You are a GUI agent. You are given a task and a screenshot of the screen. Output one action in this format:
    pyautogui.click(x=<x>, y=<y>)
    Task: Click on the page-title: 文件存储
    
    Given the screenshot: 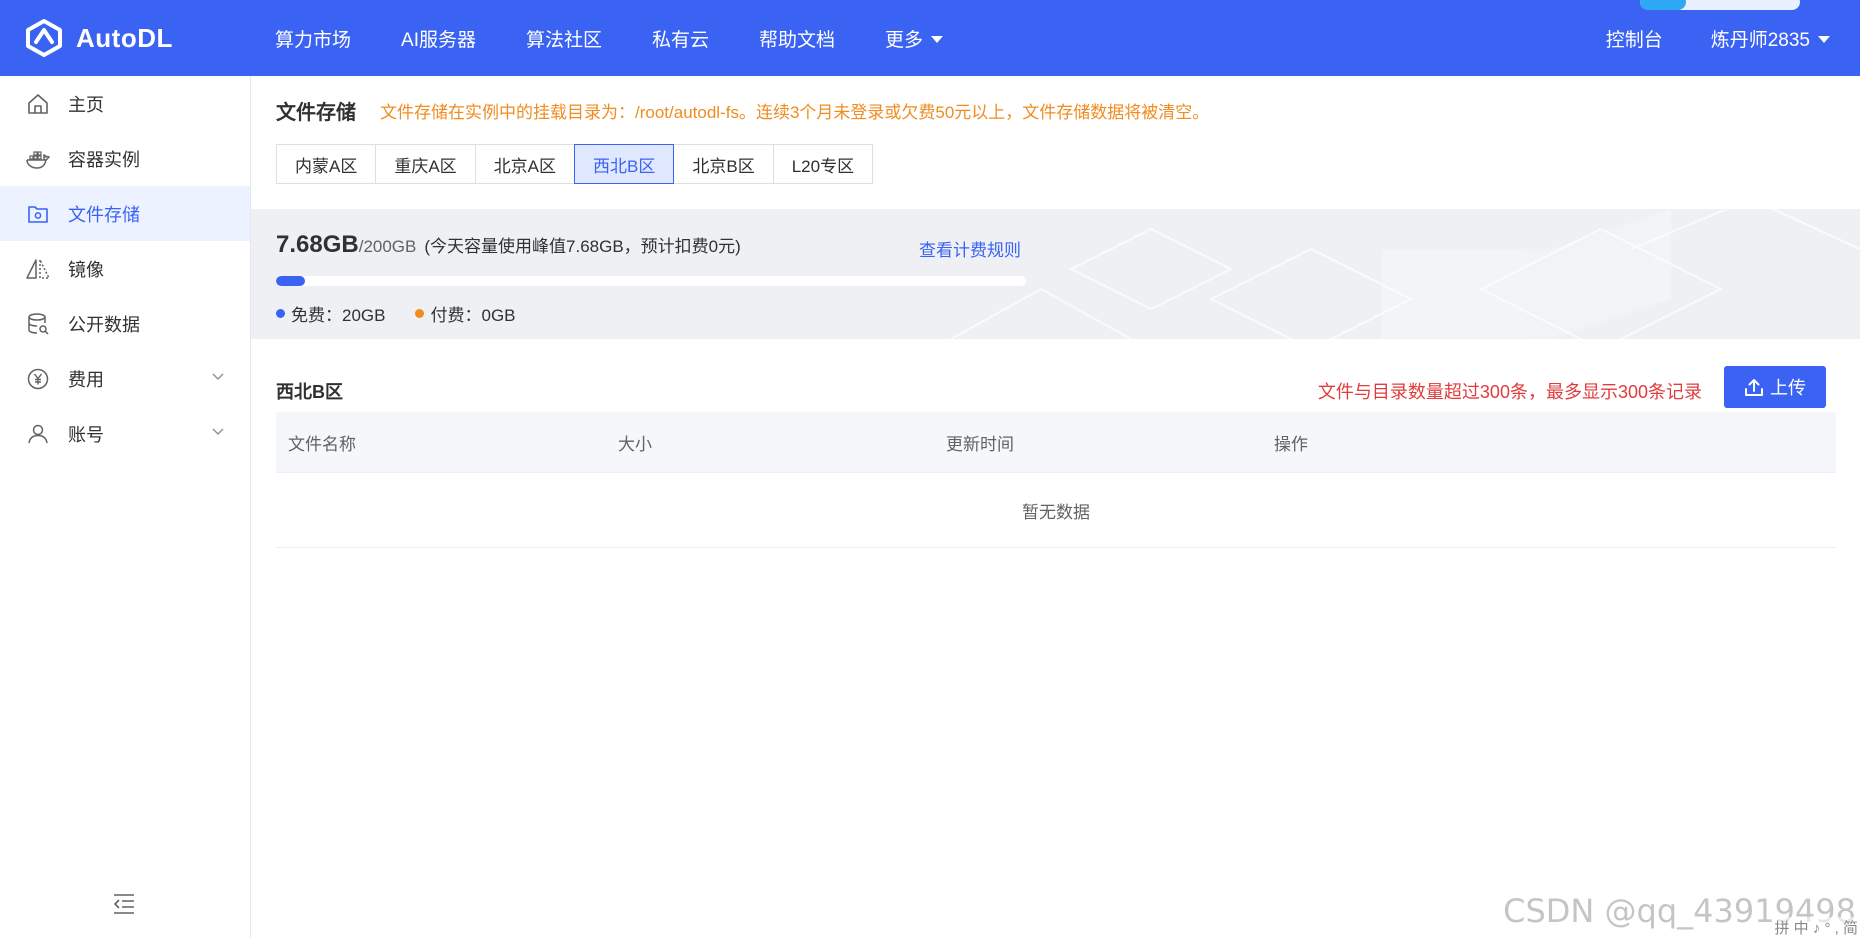 What is the action you would take?
    pyautogui.click(x=316, y=113)
    